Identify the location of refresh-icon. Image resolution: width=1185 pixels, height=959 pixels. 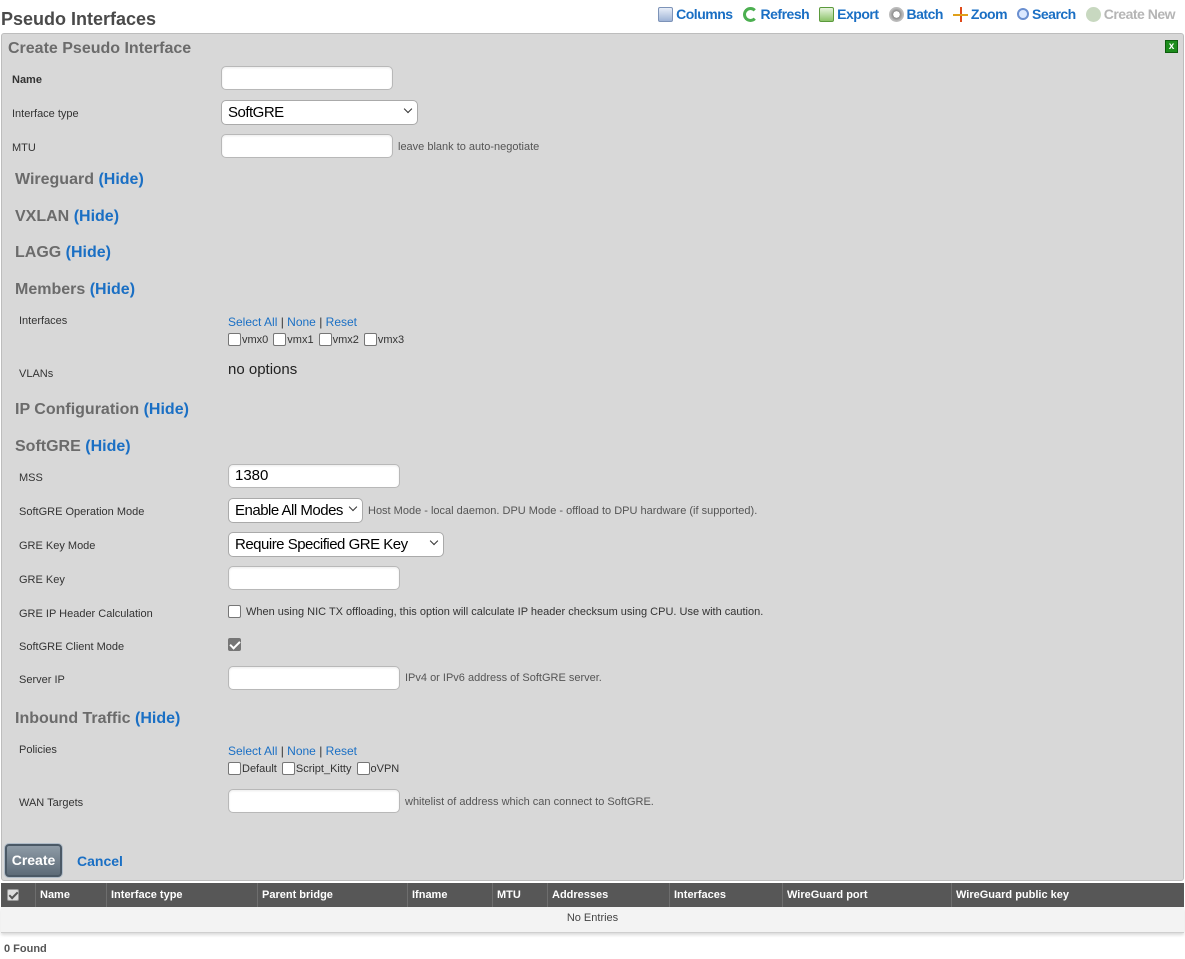
(750, 14).